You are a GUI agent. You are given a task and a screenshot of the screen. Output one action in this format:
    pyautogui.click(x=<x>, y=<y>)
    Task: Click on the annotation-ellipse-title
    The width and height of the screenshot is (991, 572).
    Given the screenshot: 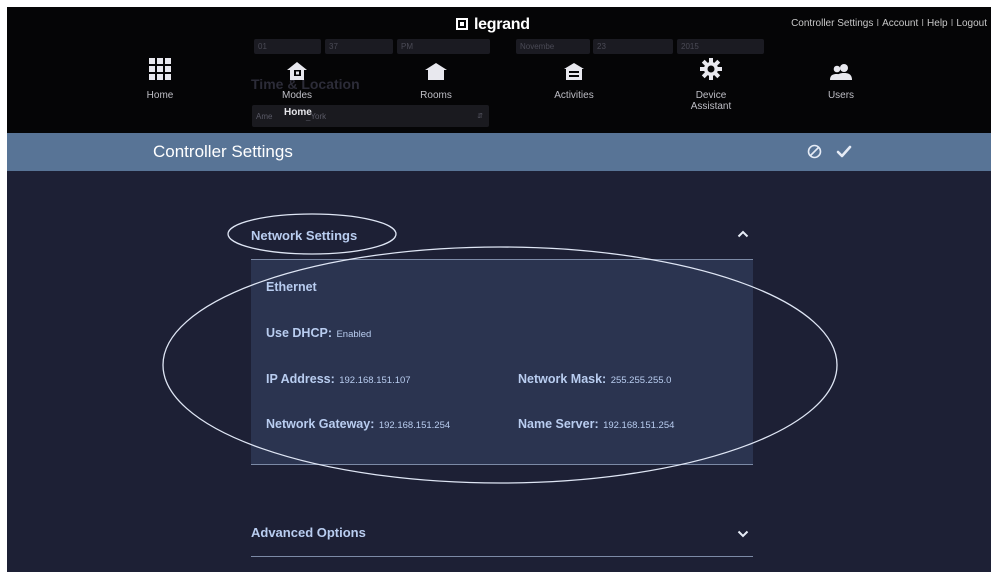 What is the action you would take?
    pyautogui.click(x=312, y=234)
    